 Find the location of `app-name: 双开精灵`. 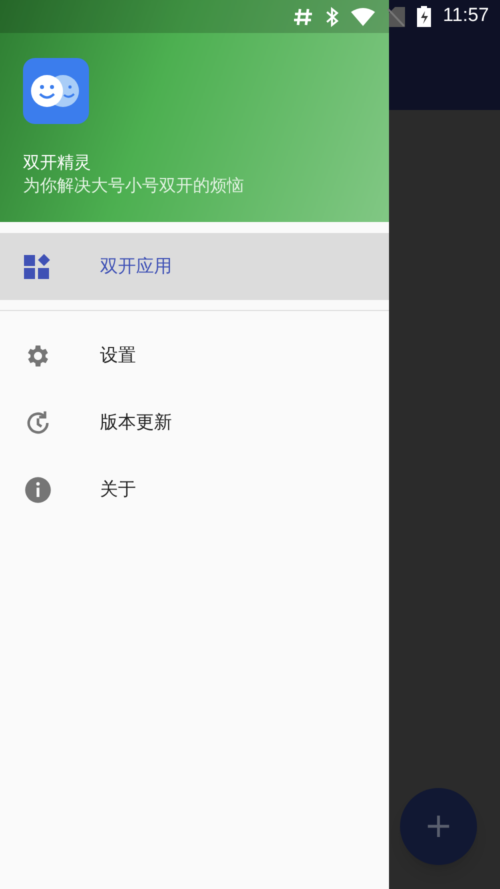

app-name: 双开精灵 is located at coordinates (57, 163).